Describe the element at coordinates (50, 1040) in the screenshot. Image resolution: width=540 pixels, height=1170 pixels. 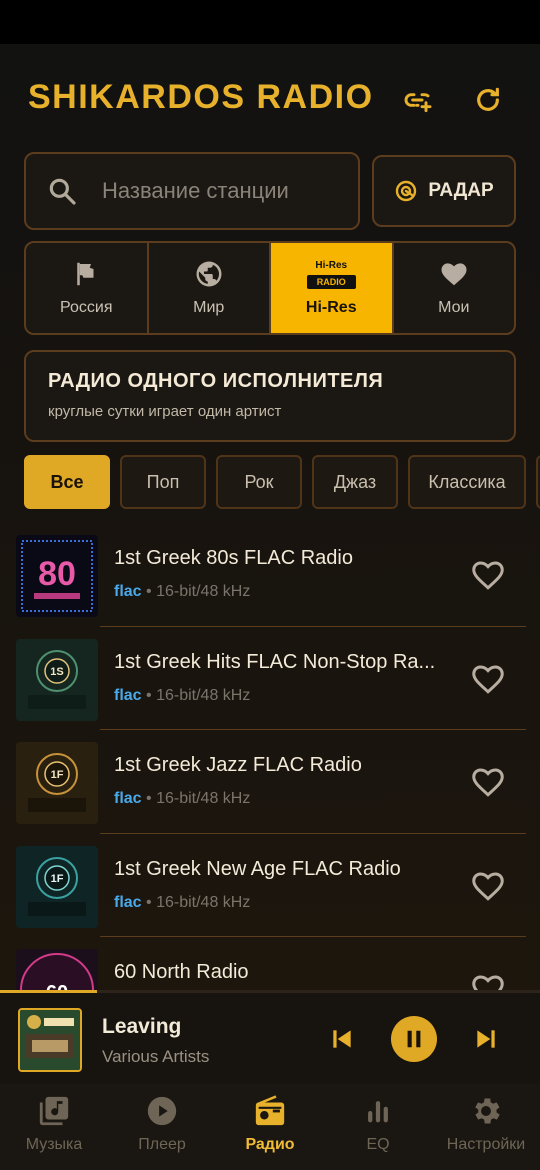
I see `album-cover` at that location.